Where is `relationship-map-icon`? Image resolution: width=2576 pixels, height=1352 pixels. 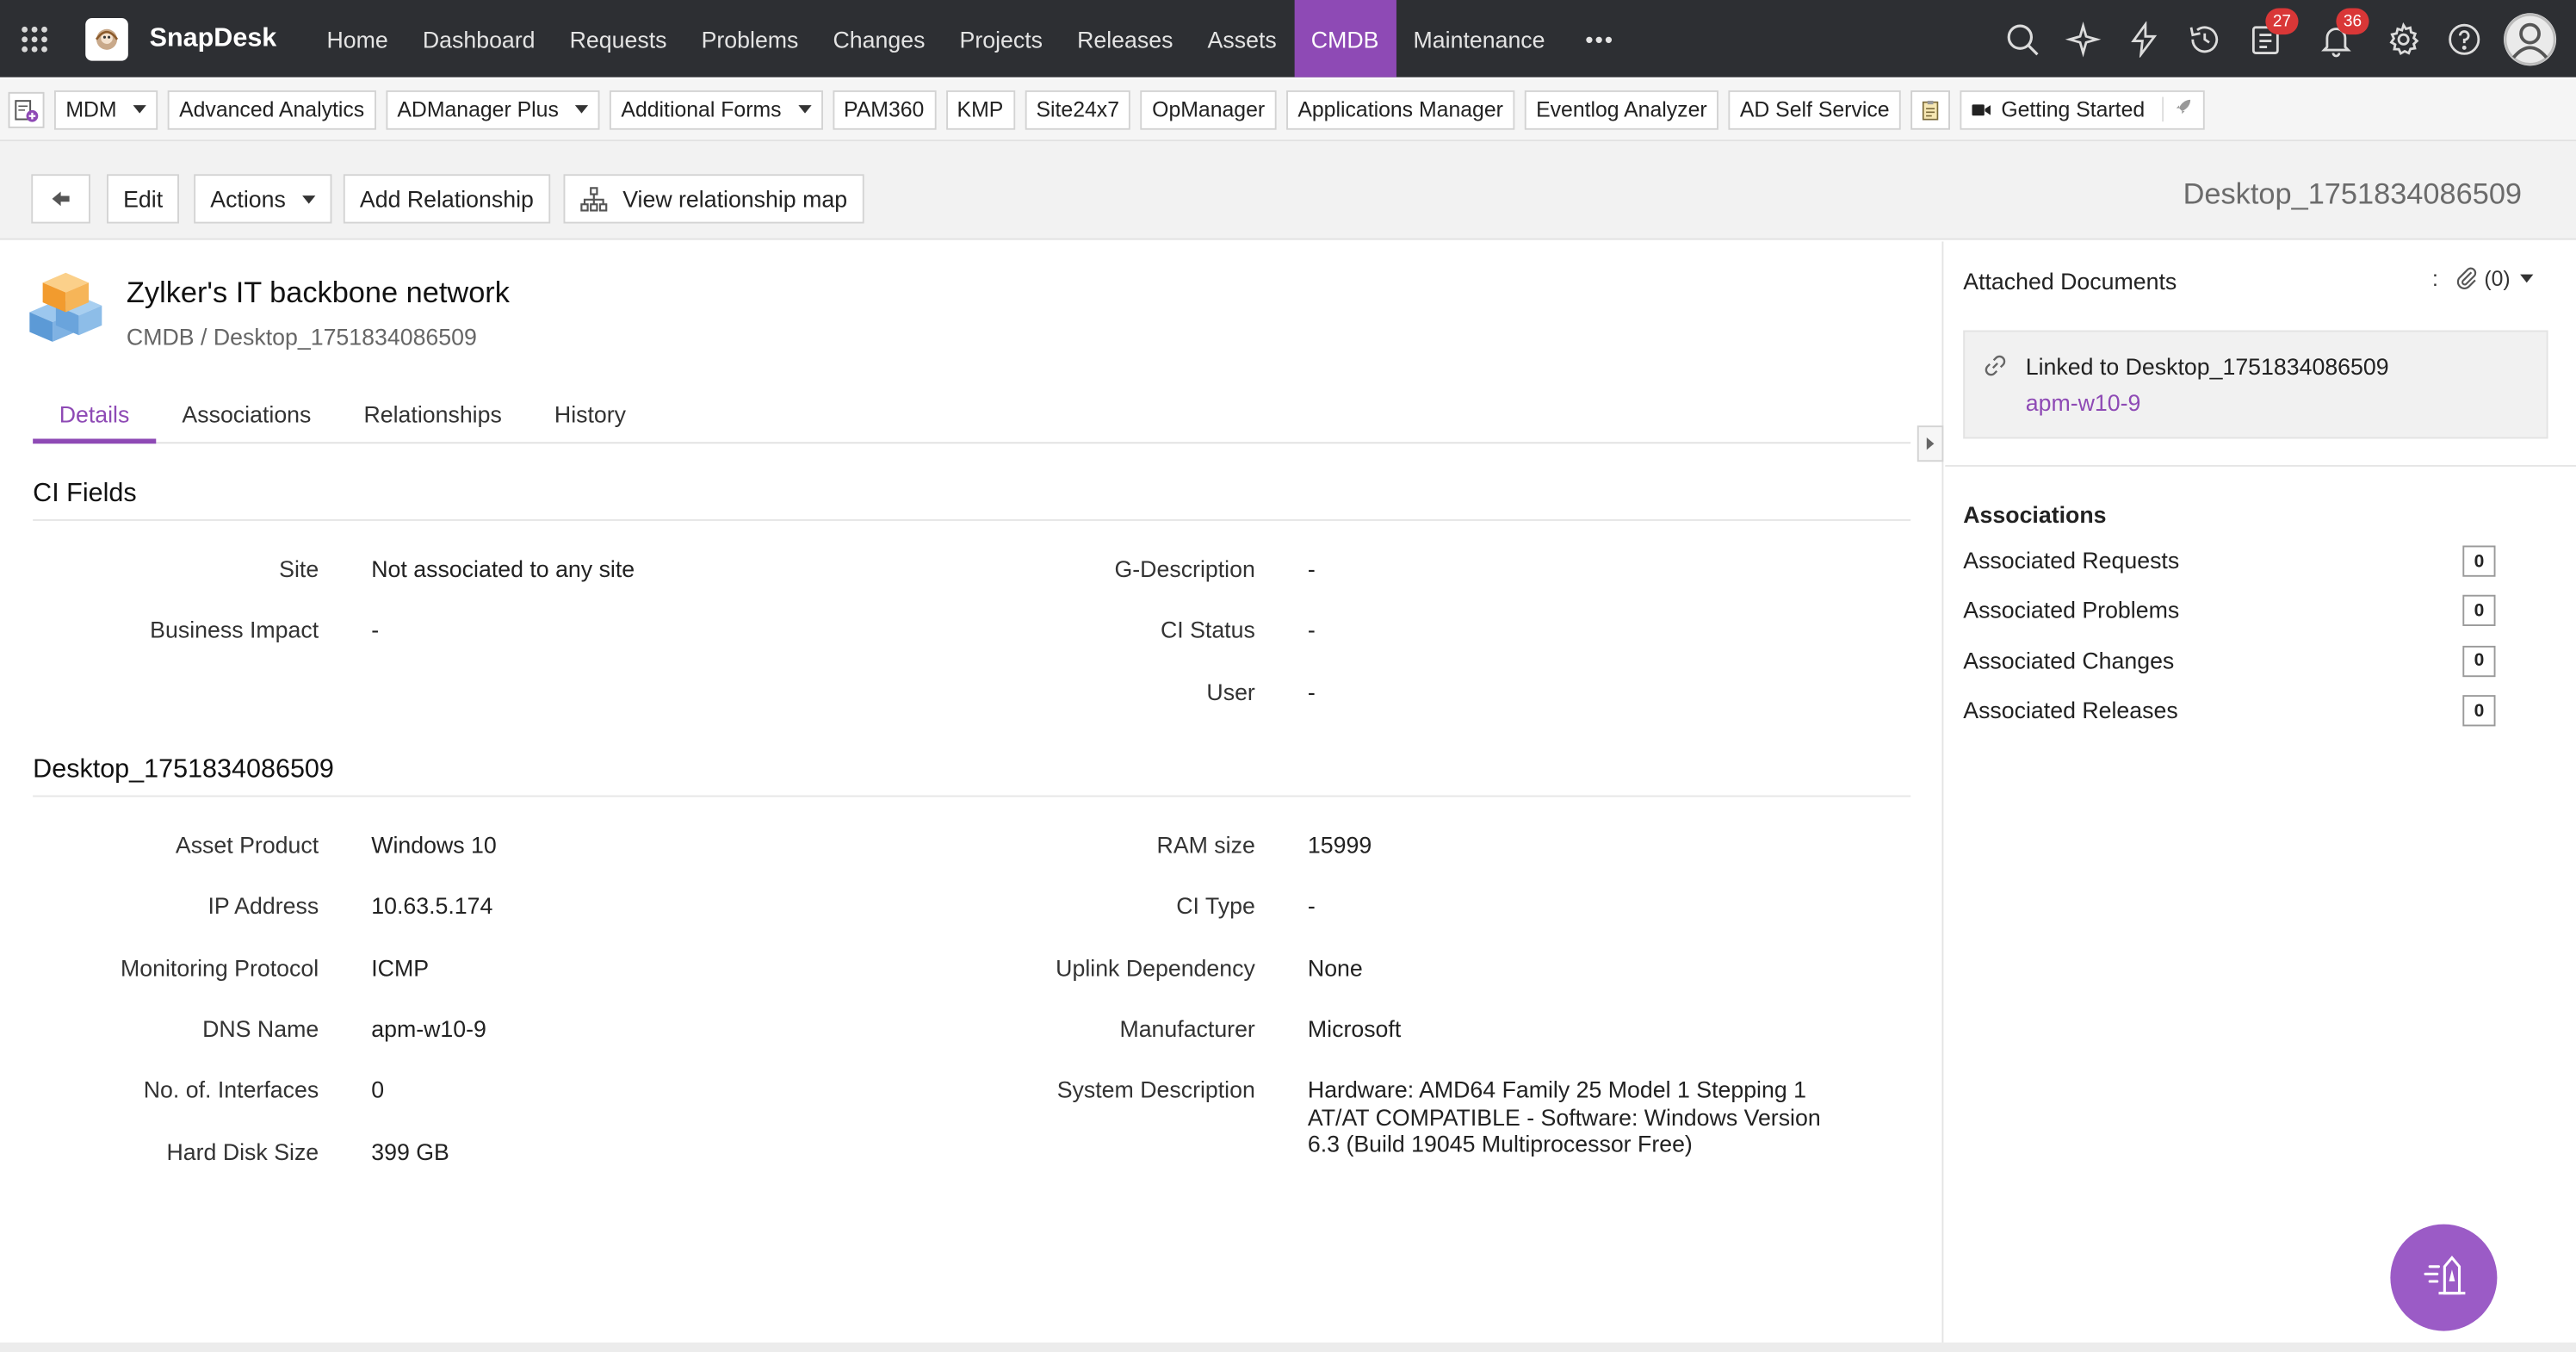
relationship-map-icon is located at coordinates (594, 198).